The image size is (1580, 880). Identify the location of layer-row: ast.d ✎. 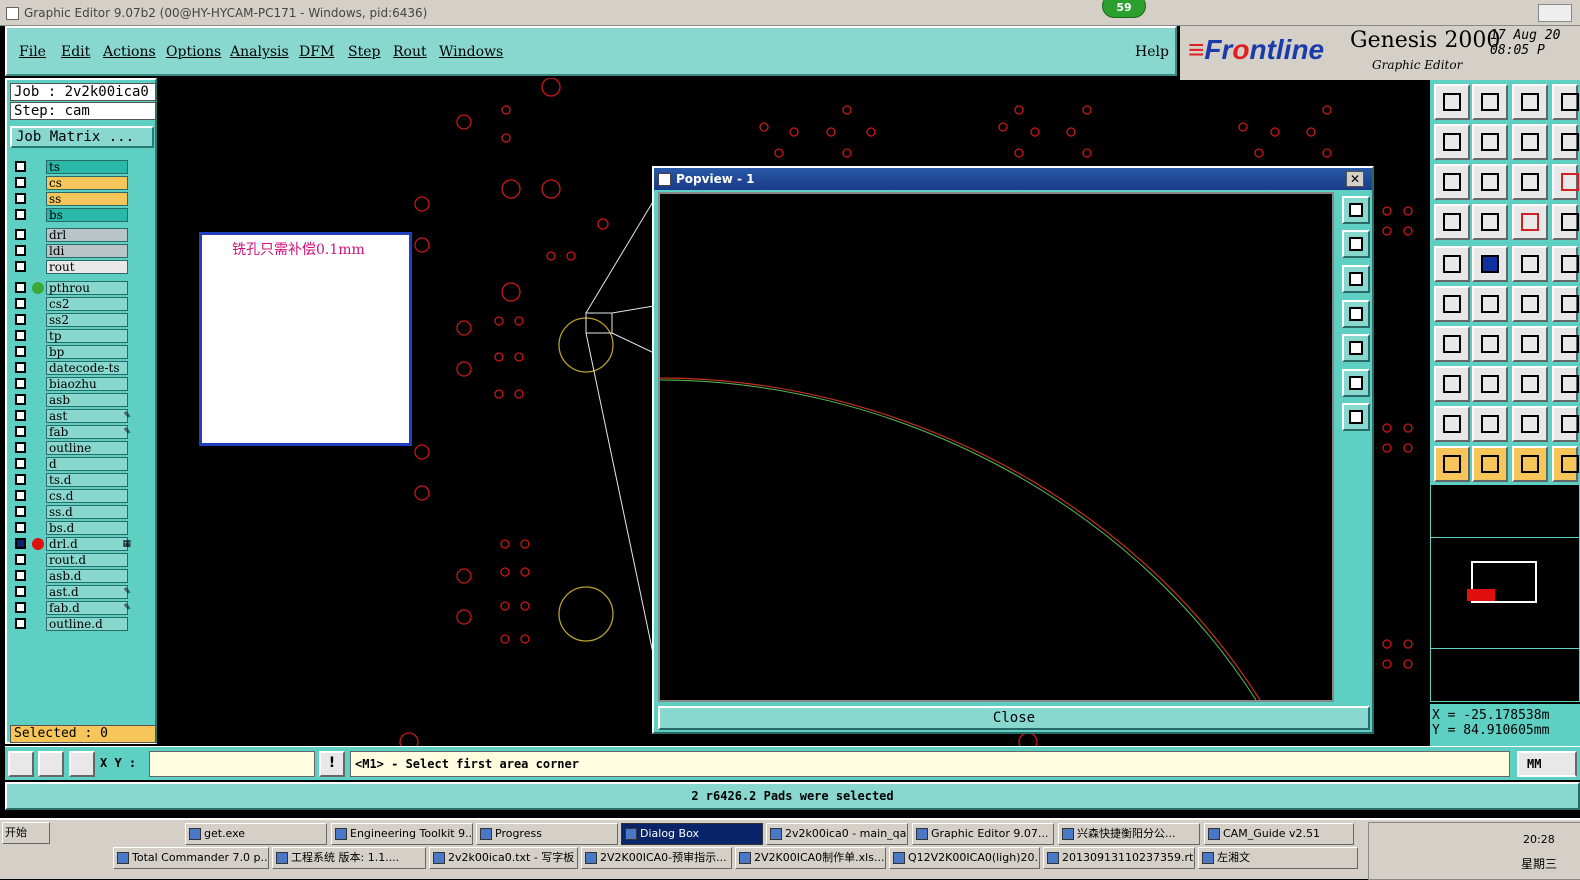
(73, 592).